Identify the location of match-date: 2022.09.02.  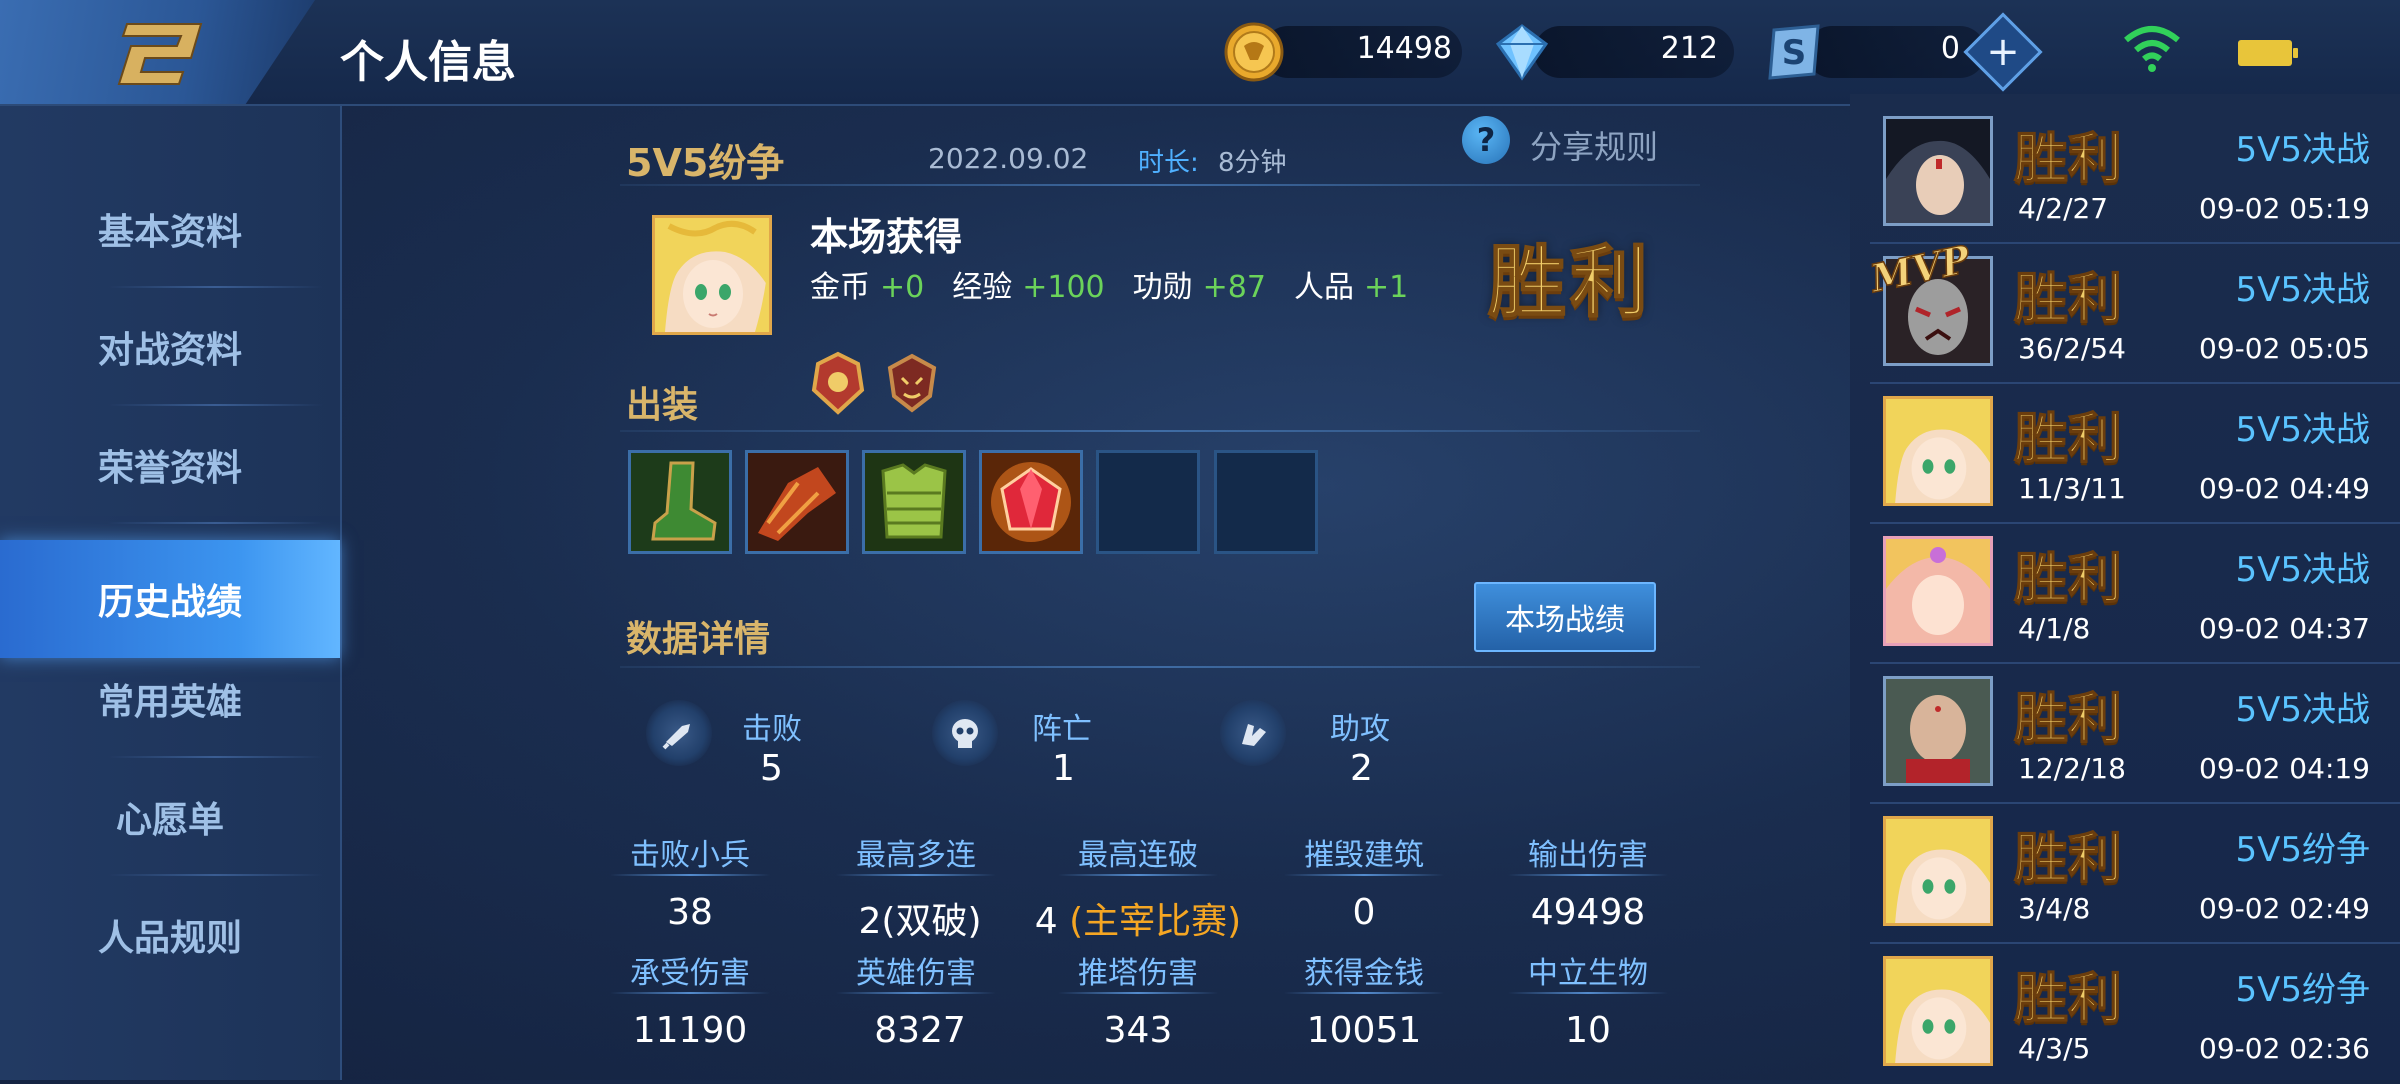
(1008, 158).